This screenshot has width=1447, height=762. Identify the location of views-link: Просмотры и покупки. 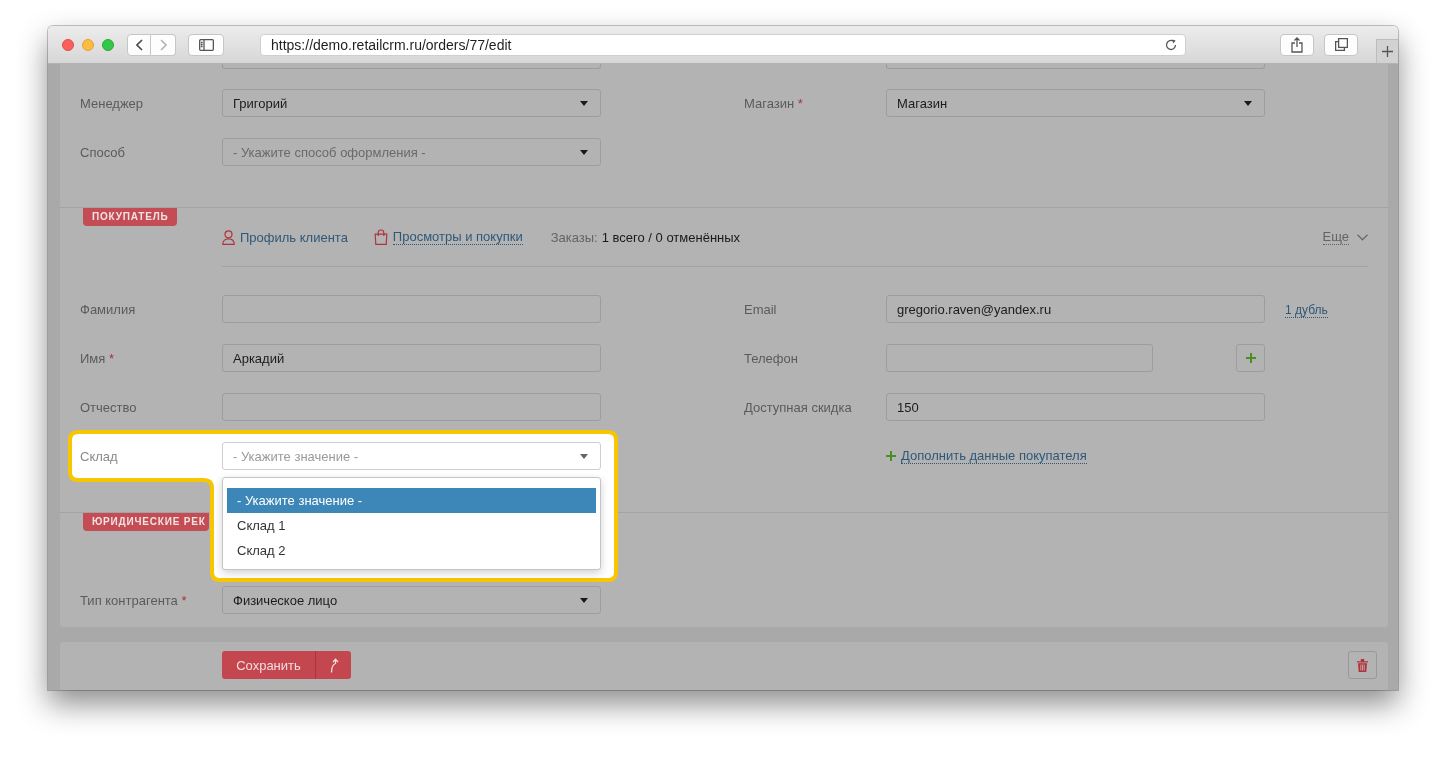
(448, 237).